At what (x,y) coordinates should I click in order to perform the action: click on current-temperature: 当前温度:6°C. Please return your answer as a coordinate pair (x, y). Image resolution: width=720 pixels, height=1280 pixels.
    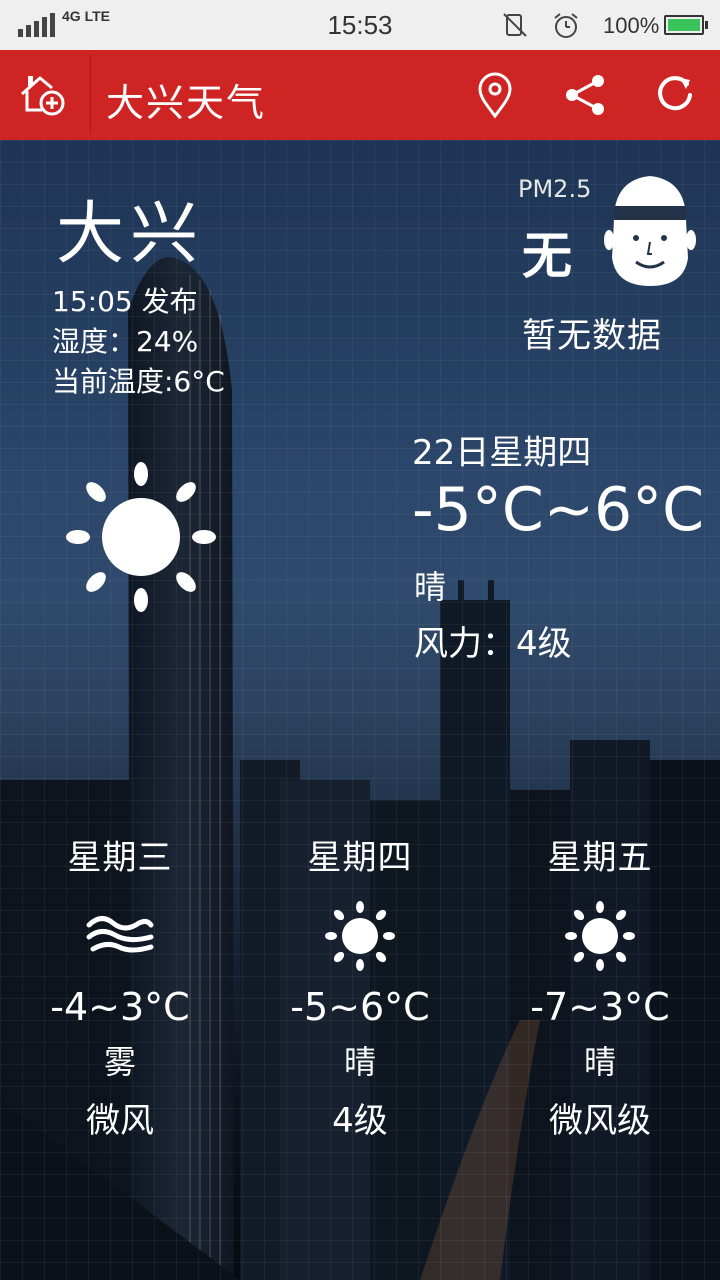
    Looking at the image, I should click on (138, 381).